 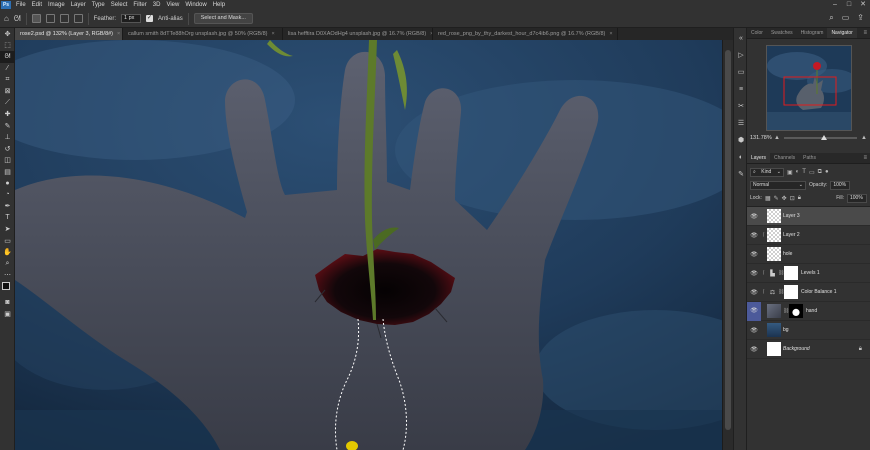 I want to click on layer-name: Levels 1, so click(x=810, y=273).